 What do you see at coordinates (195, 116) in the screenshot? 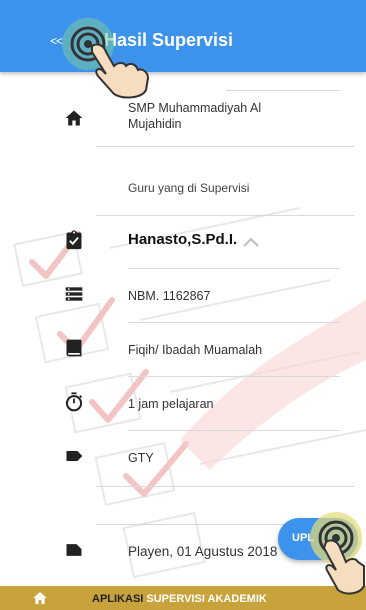
I see `school-name: SMP Muhammadiyah Al Mujahidin` at bounding box center [195, 116].